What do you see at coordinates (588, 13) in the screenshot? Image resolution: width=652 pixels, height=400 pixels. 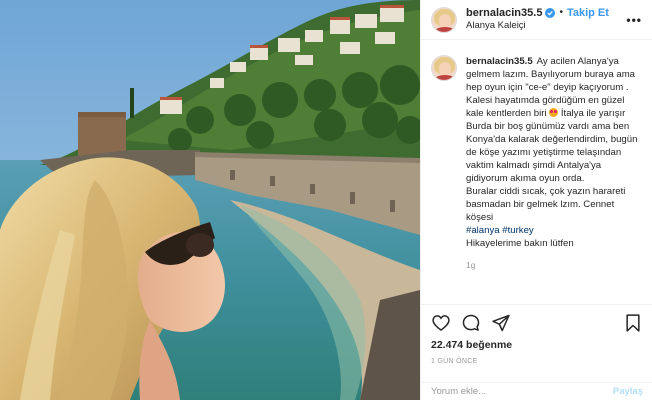 I see `follow-button: Takip Et` at bounding box center [588, 13].